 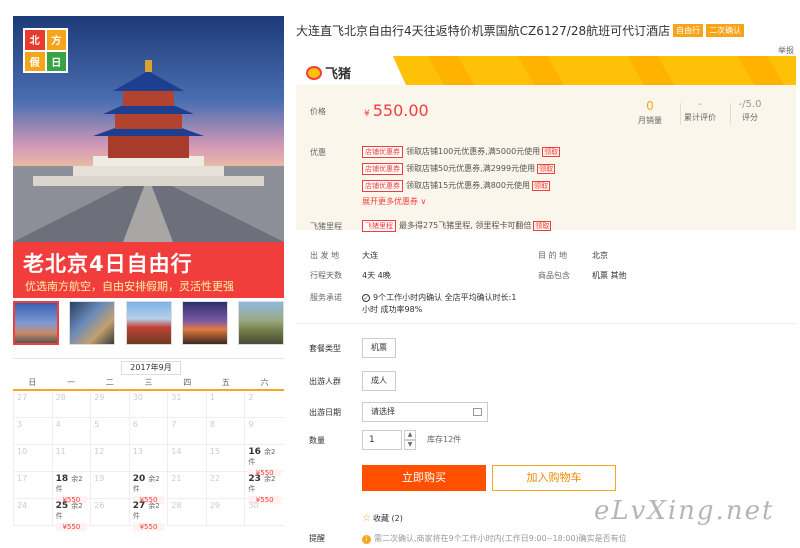 I want to click on more-coupons-link: 展开更多优惠券 ∨, so click(x=394, y=201).